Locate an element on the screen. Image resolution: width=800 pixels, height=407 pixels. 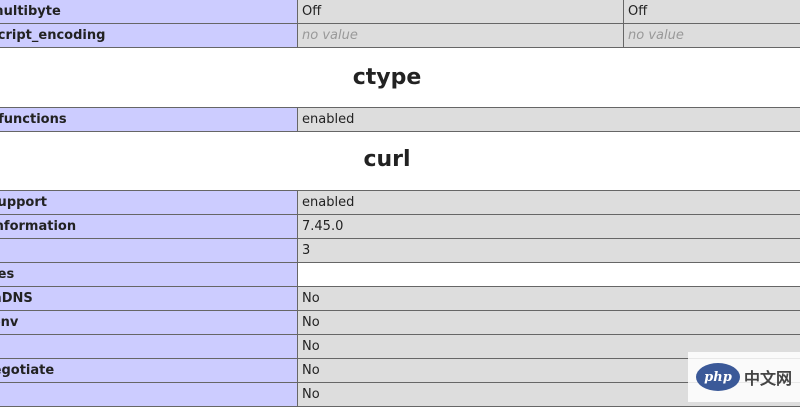
section-heading-curl: curl is located at coordinates (400, 161).